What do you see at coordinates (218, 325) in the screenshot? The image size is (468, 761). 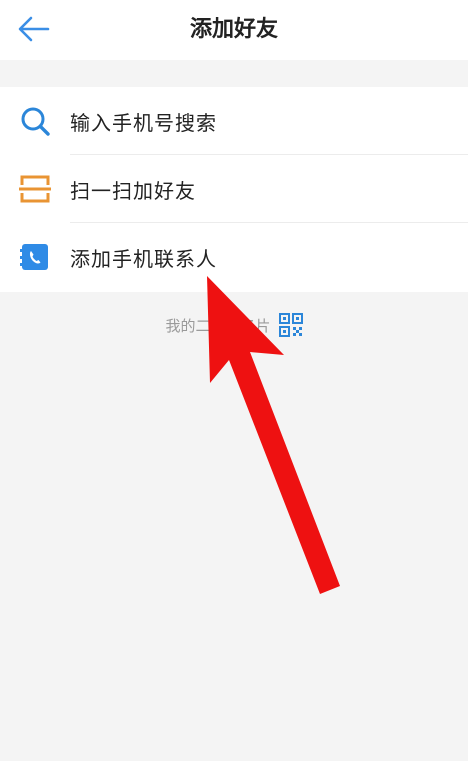 I see `qr-card-label: 我的二维码名片` at bounding box center [218, 325].